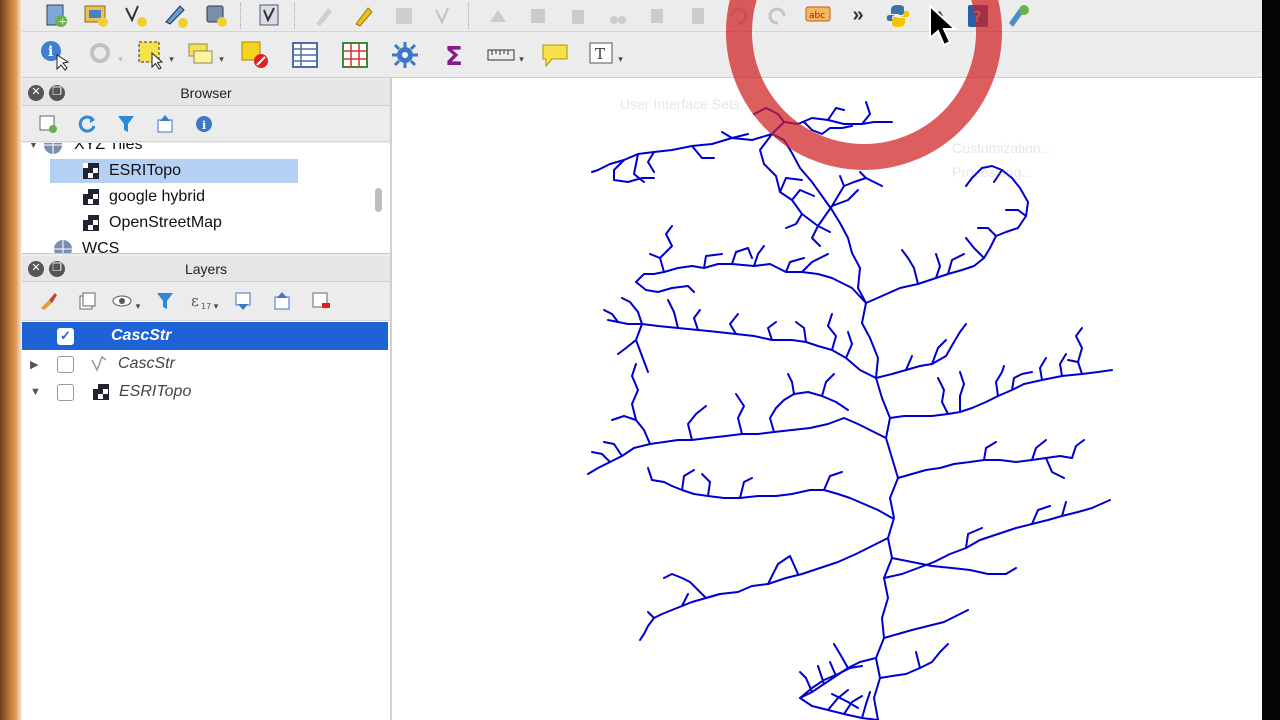  Describe the element at coordinates (145, 170) in the screenshot. I see `tree-item-label: ESRITopo` at that location.